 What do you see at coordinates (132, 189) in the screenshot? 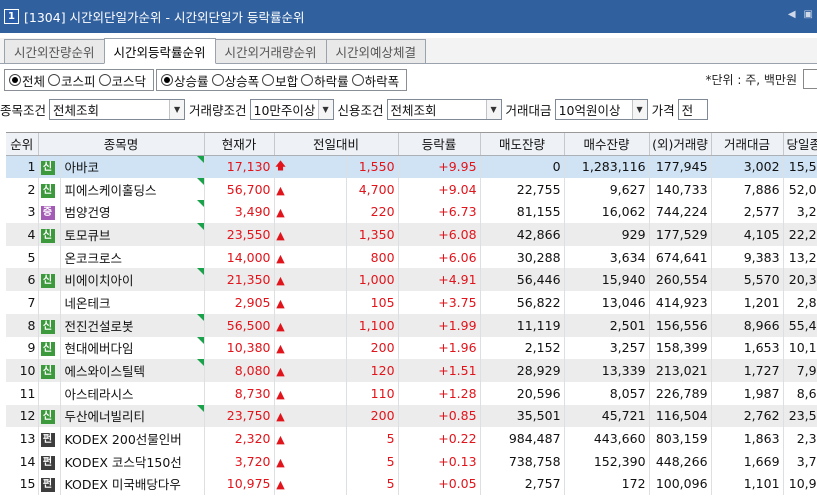
I see `stock-name: 피에스케이홀딩스` at bounding box center [132, 189].